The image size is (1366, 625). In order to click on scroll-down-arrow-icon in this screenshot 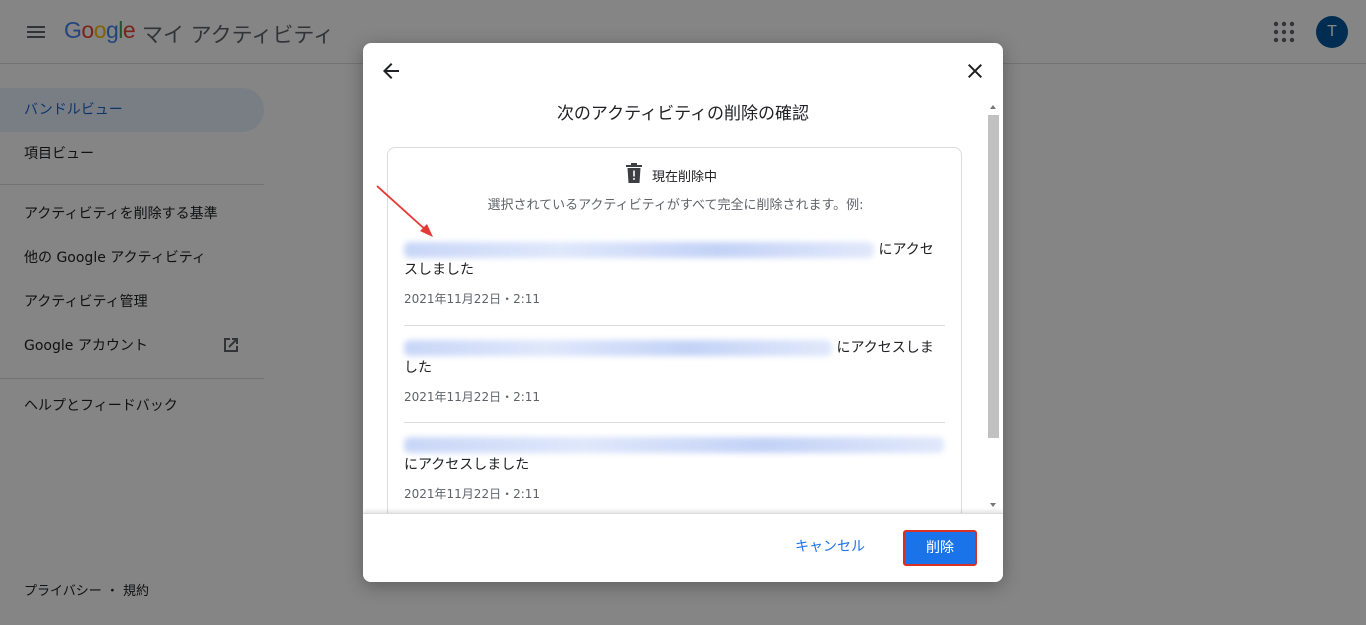, I will do `click(993, 505)`.